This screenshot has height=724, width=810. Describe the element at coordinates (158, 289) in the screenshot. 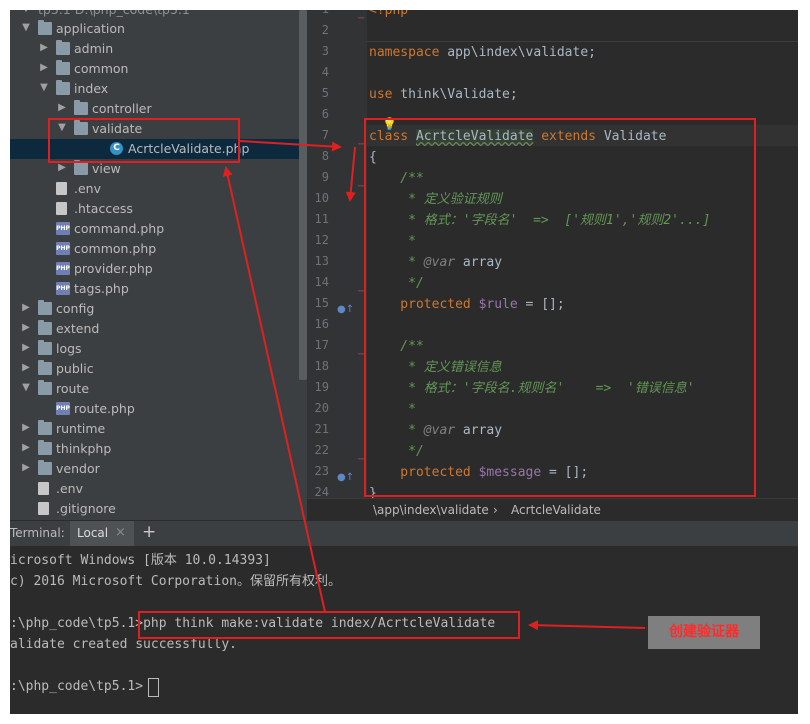

I see `tree-item: PHP tags.php` at that location.